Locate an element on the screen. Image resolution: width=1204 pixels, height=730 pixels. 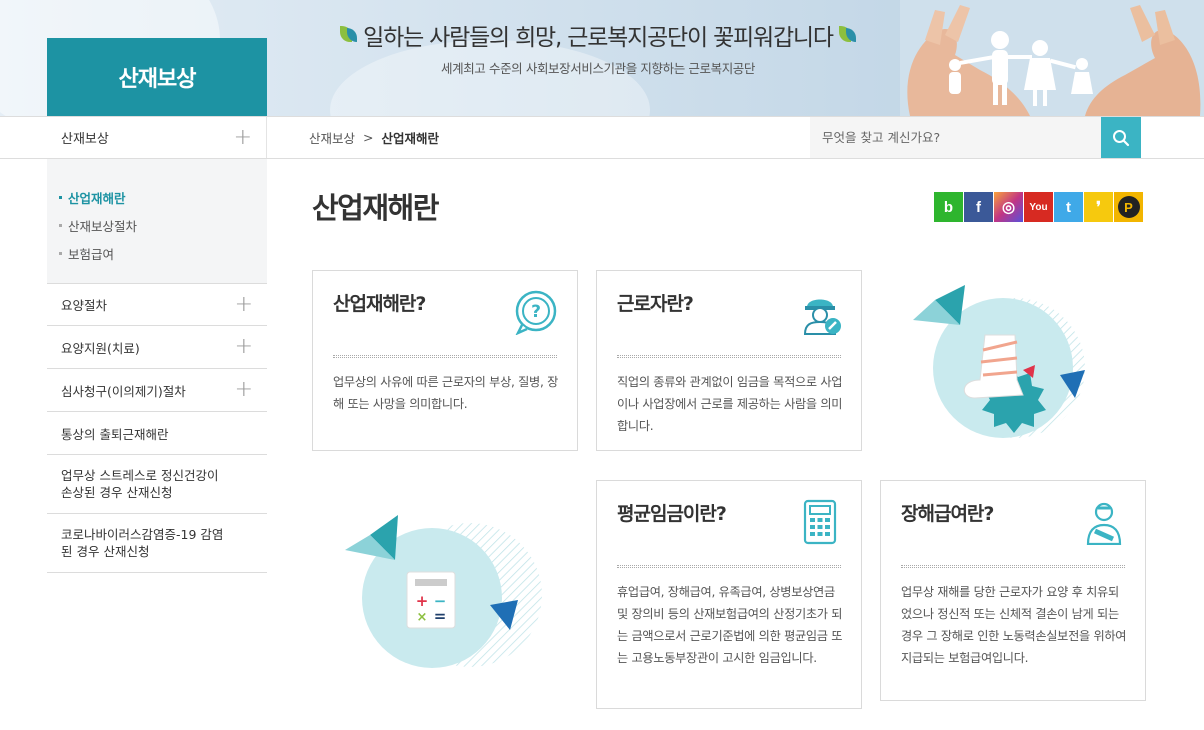
twitter-icon: t is located at coordinates (1068, 207).